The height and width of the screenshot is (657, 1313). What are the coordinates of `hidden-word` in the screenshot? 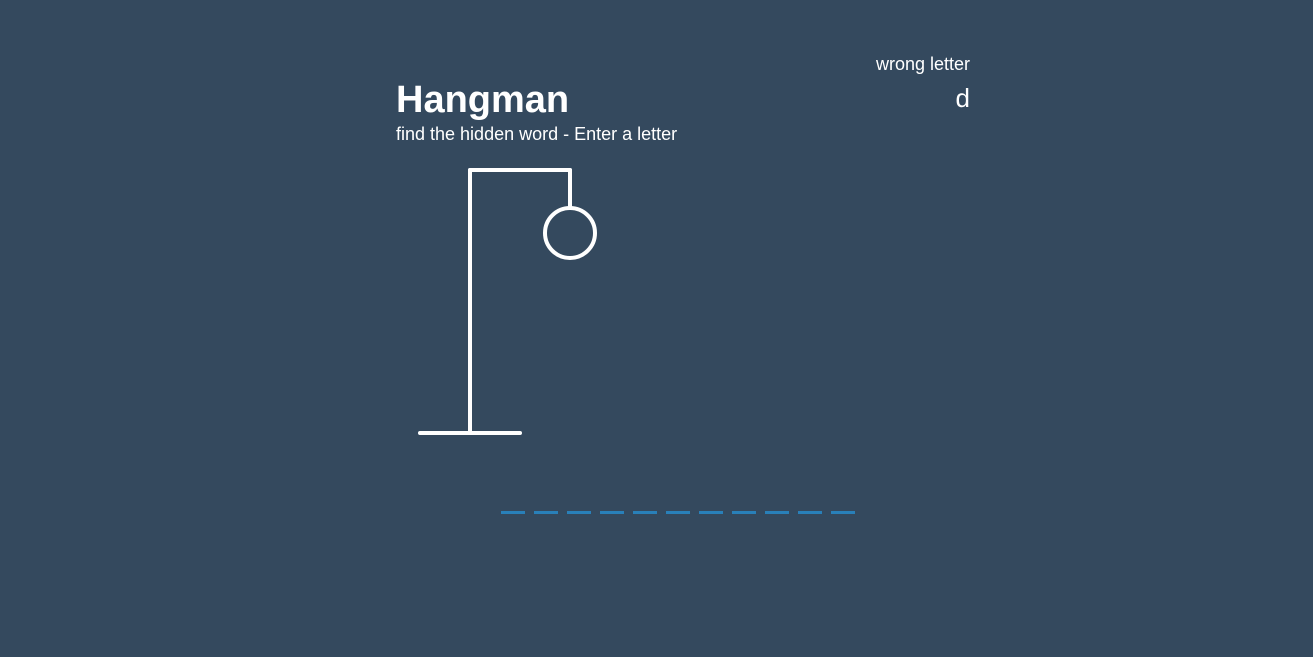 It's located at (678, 512).